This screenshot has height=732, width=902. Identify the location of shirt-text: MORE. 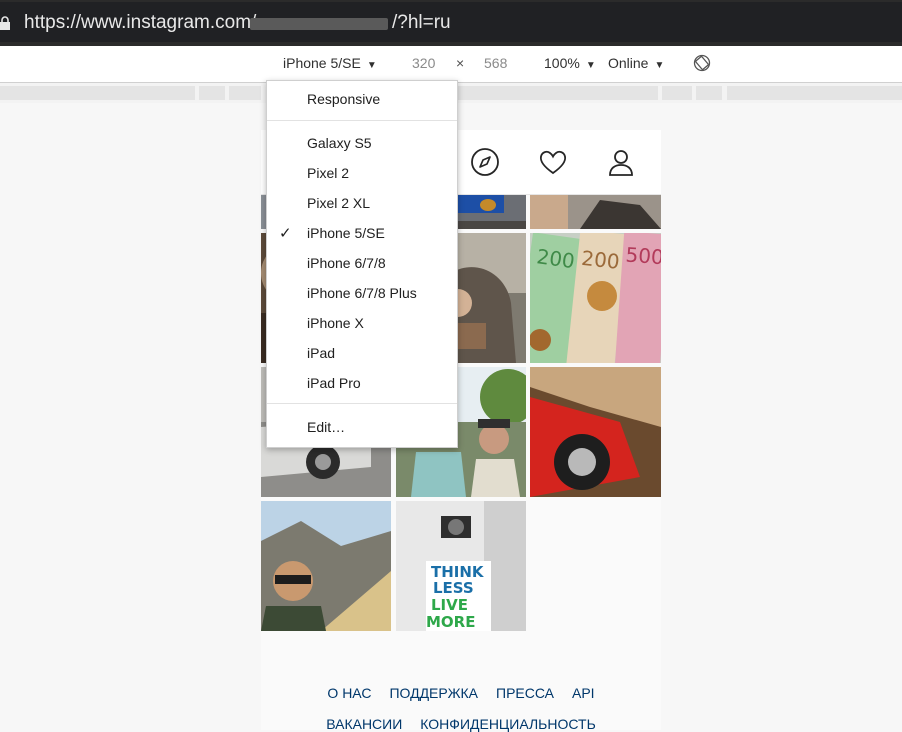
(450, 622).